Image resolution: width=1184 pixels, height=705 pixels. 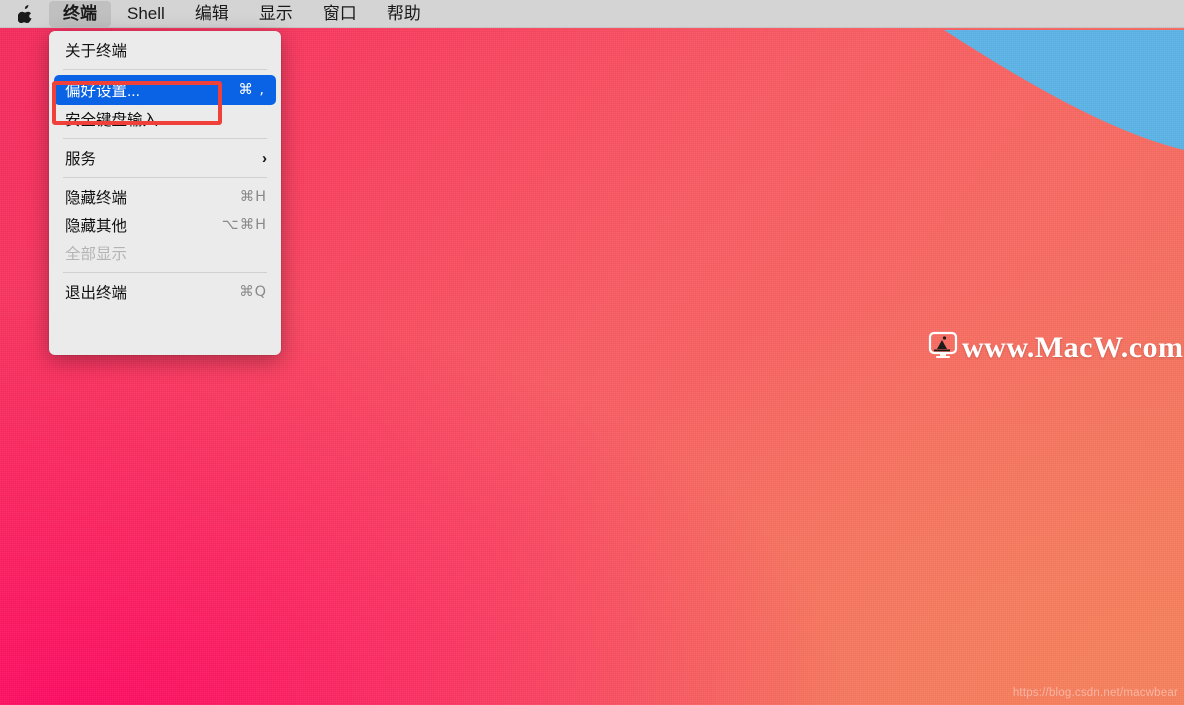 What do you see at coordinates (165, 225) in the screenshot?
I see `menu-item-hide-others: 隐藏其他 ⌥⌘H` at bounding box center [165, 225].